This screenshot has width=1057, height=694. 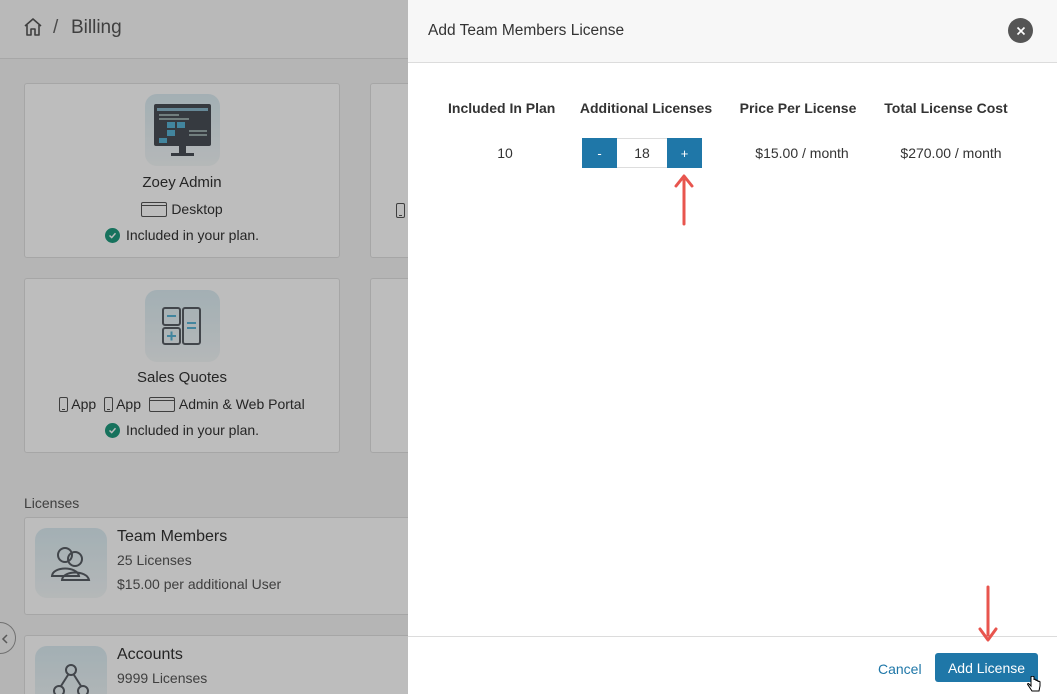 I want to click on price-per-license-value: $15.00 / month, so click(x=802, y=153).